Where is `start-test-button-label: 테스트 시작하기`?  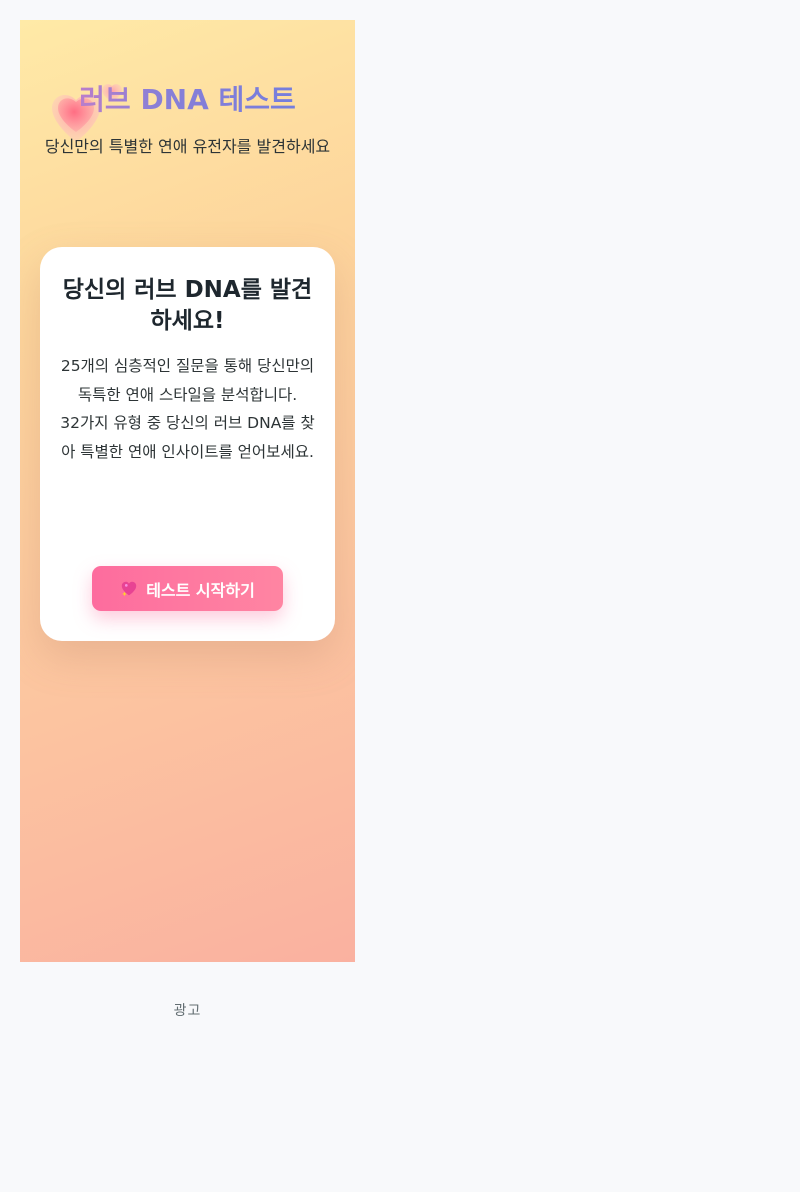 start-test-button-label: 테스트 시작하기 is located at coordinates (200, 590).